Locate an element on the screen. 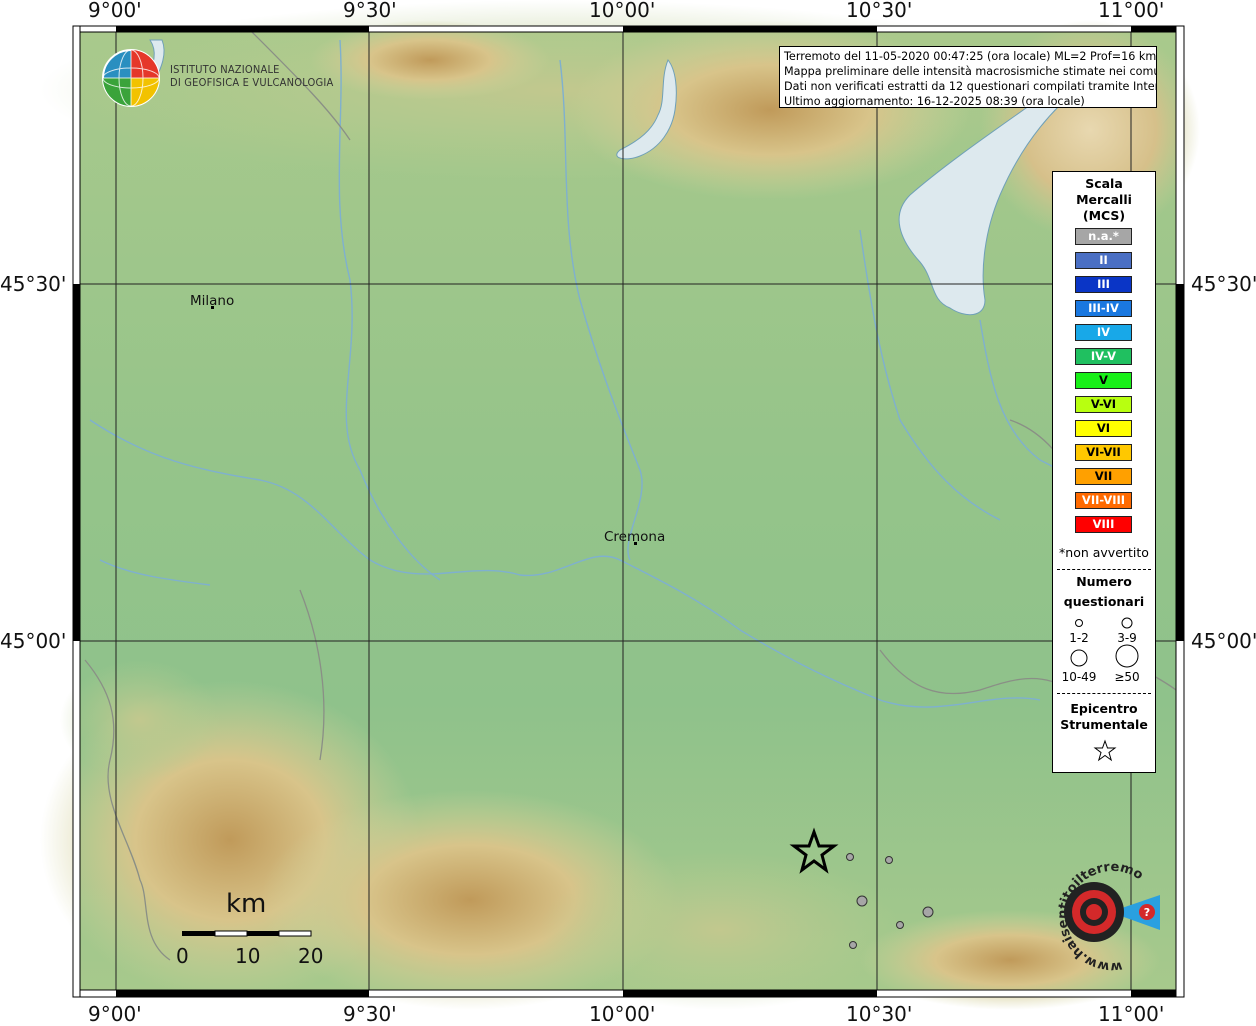  legend-count-label: ≥50 is located at coordinates (1127, 677).